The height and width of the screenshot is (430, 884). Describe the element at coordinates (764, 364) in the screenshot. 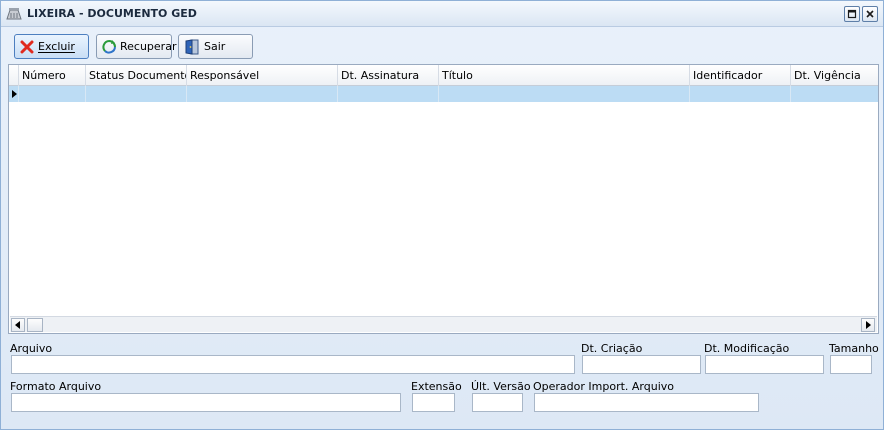

I see `dt-modificacao-field` at that location.